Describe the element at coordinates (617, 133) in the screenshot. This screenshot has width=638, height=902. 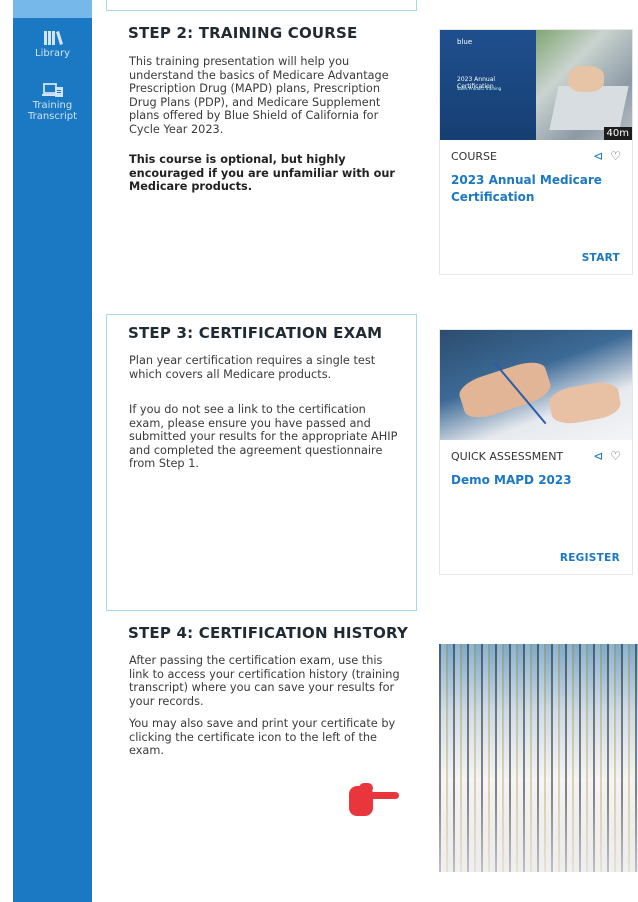
I see `duration-badge: 40m` at that location.